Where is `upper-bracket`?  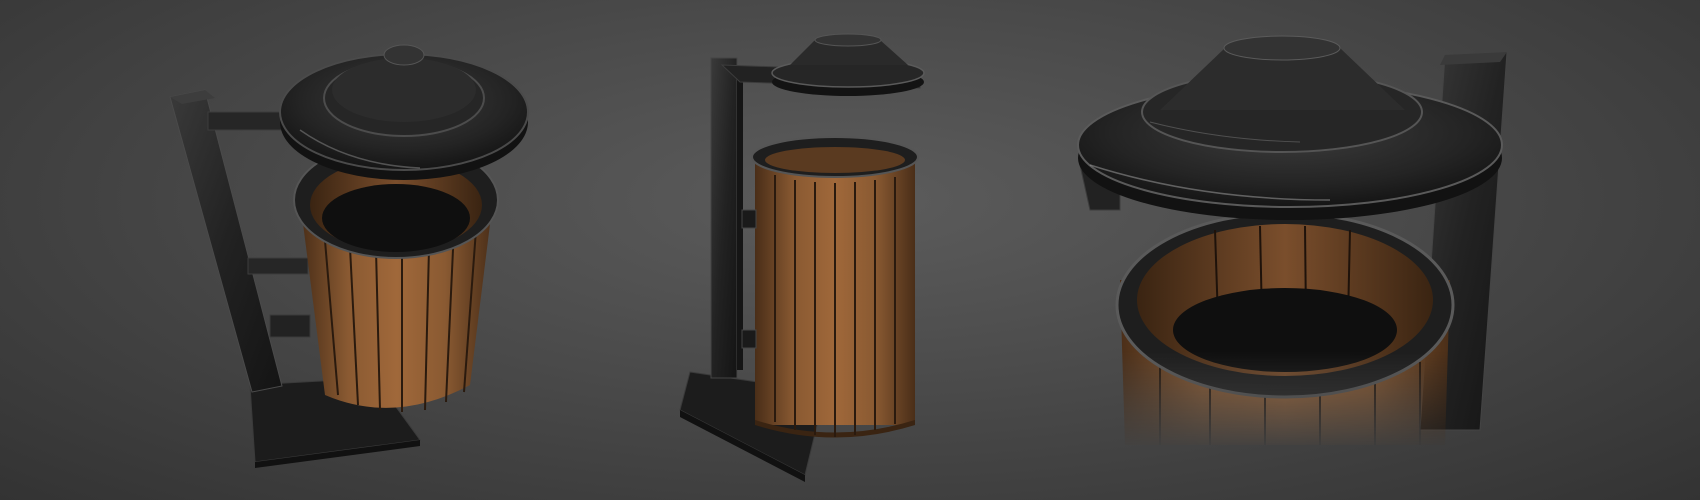
upper-bracket is located at coordinates (248, 121).